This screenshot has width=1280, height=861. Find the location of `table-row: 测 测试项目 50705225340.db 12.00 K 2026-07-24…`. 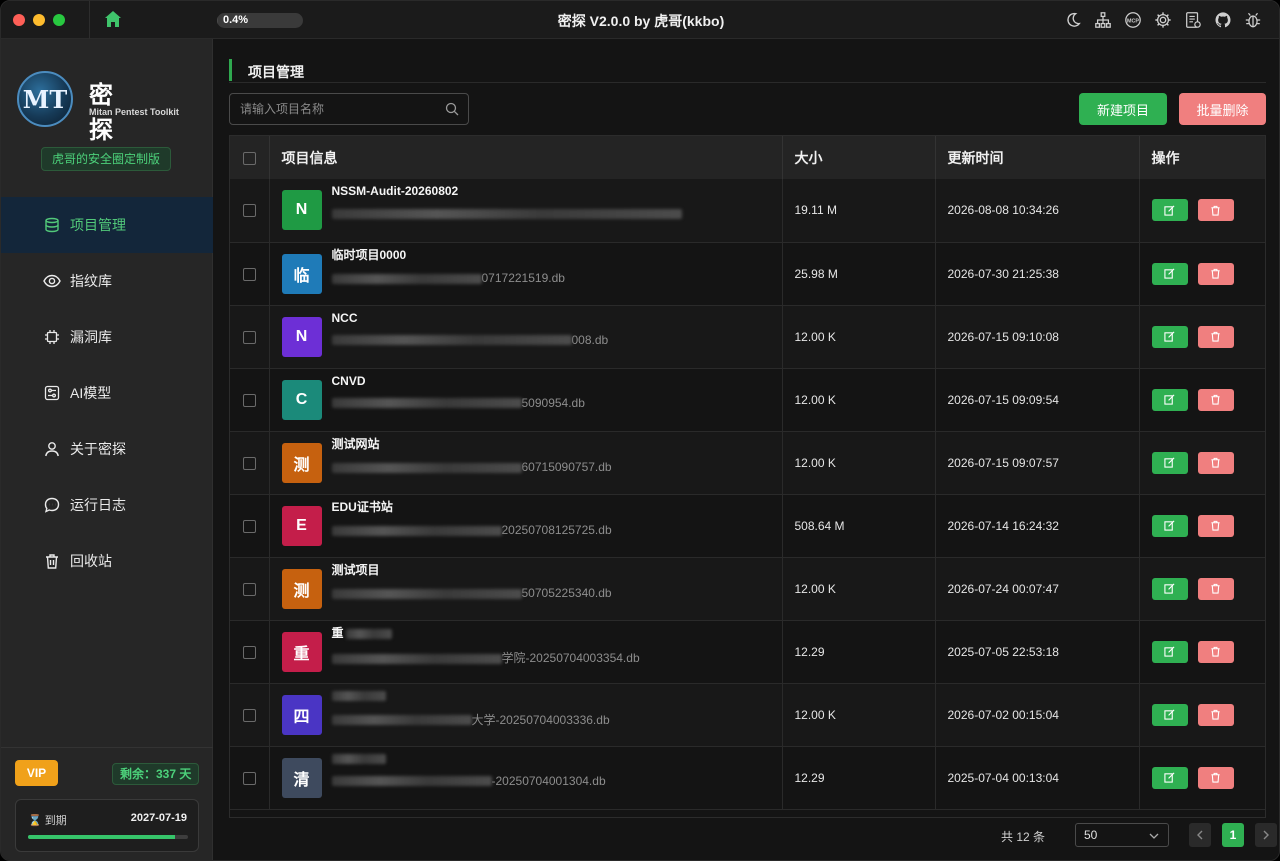

table-row: 测 测试项目 50705225340.db 12.00 K 2026-07-24… is located at coordinates (747, 589).